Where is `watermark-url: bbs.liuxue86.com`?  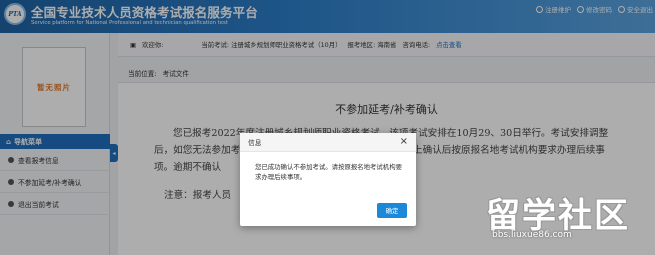
watermark-url: bbs.liuxue86.com is located at coordinates (532, 235).